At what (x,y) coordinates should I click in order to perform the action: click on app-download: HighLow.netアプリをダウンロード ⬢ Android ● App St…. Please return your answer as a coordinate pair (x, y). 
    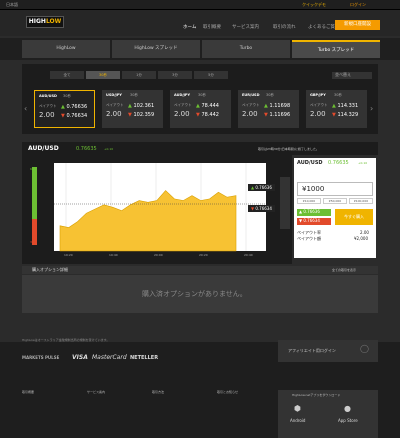
    Looking at the image, I should click on (328, 414).